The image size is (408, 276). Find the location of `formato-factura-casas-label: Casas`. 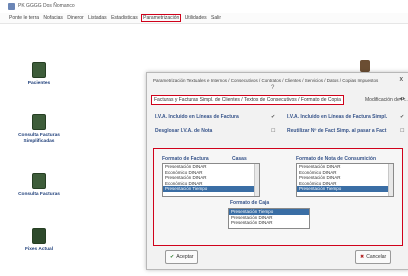

formato-factura-casas-label: Casas is located at coordinates (239, 159).